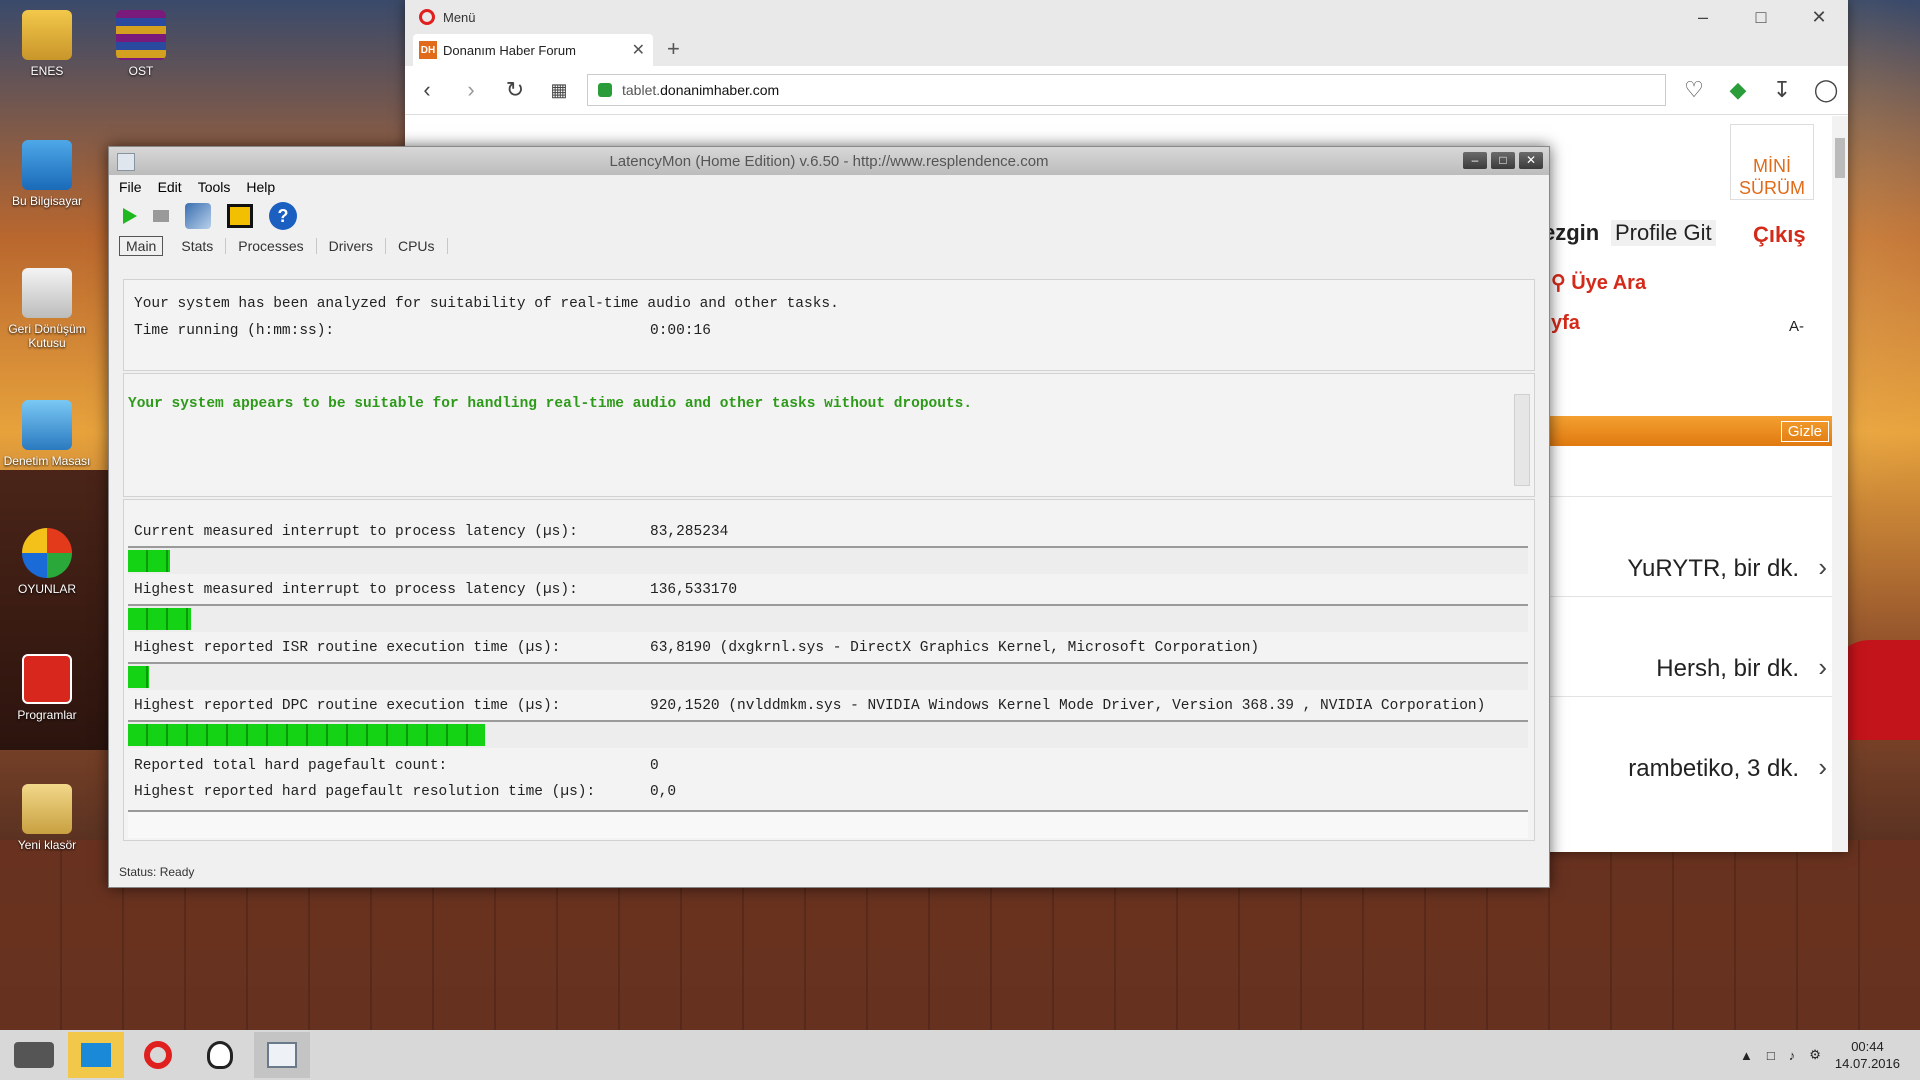  What do you see at coordinates (47, 562) in the screenshot?
I see `desktop-icon-games: OYUNLAR` at bounding box center [47, 562].